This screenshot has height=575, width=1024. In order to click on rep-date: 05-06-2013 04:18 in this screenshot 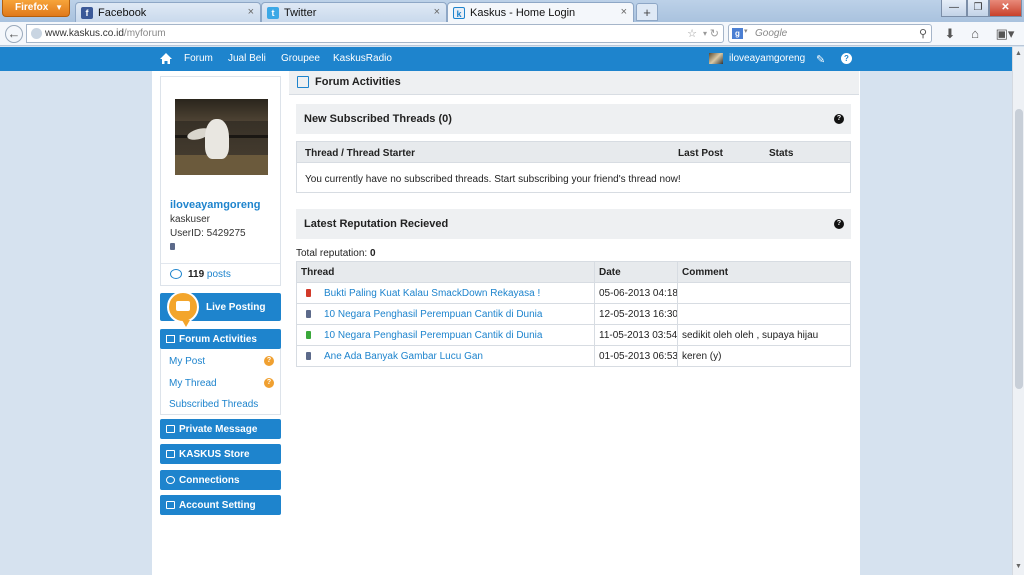, I will do `click(638, 293)`.